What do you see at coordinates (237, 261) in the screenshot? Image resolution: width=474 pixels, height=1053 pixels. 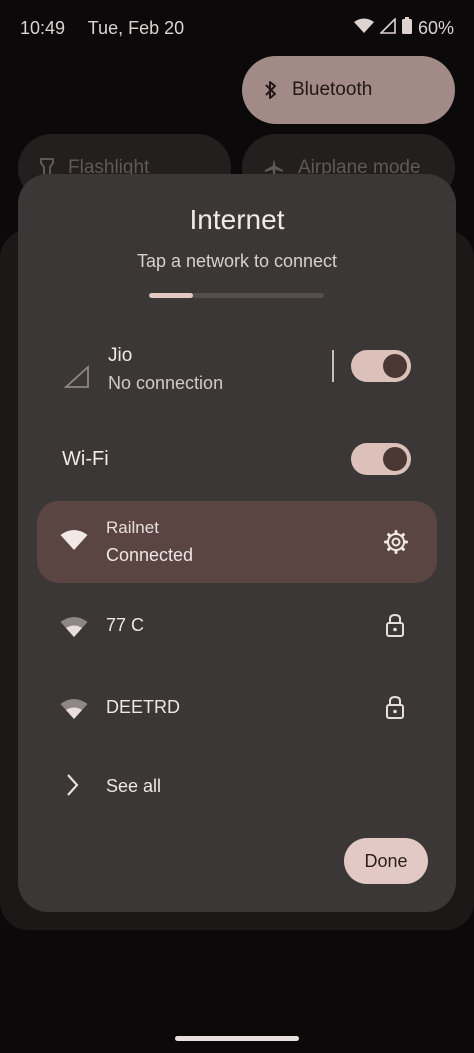 I see `dialog-subtitle: Tap a network to connect` at bounding box center [237, 261].